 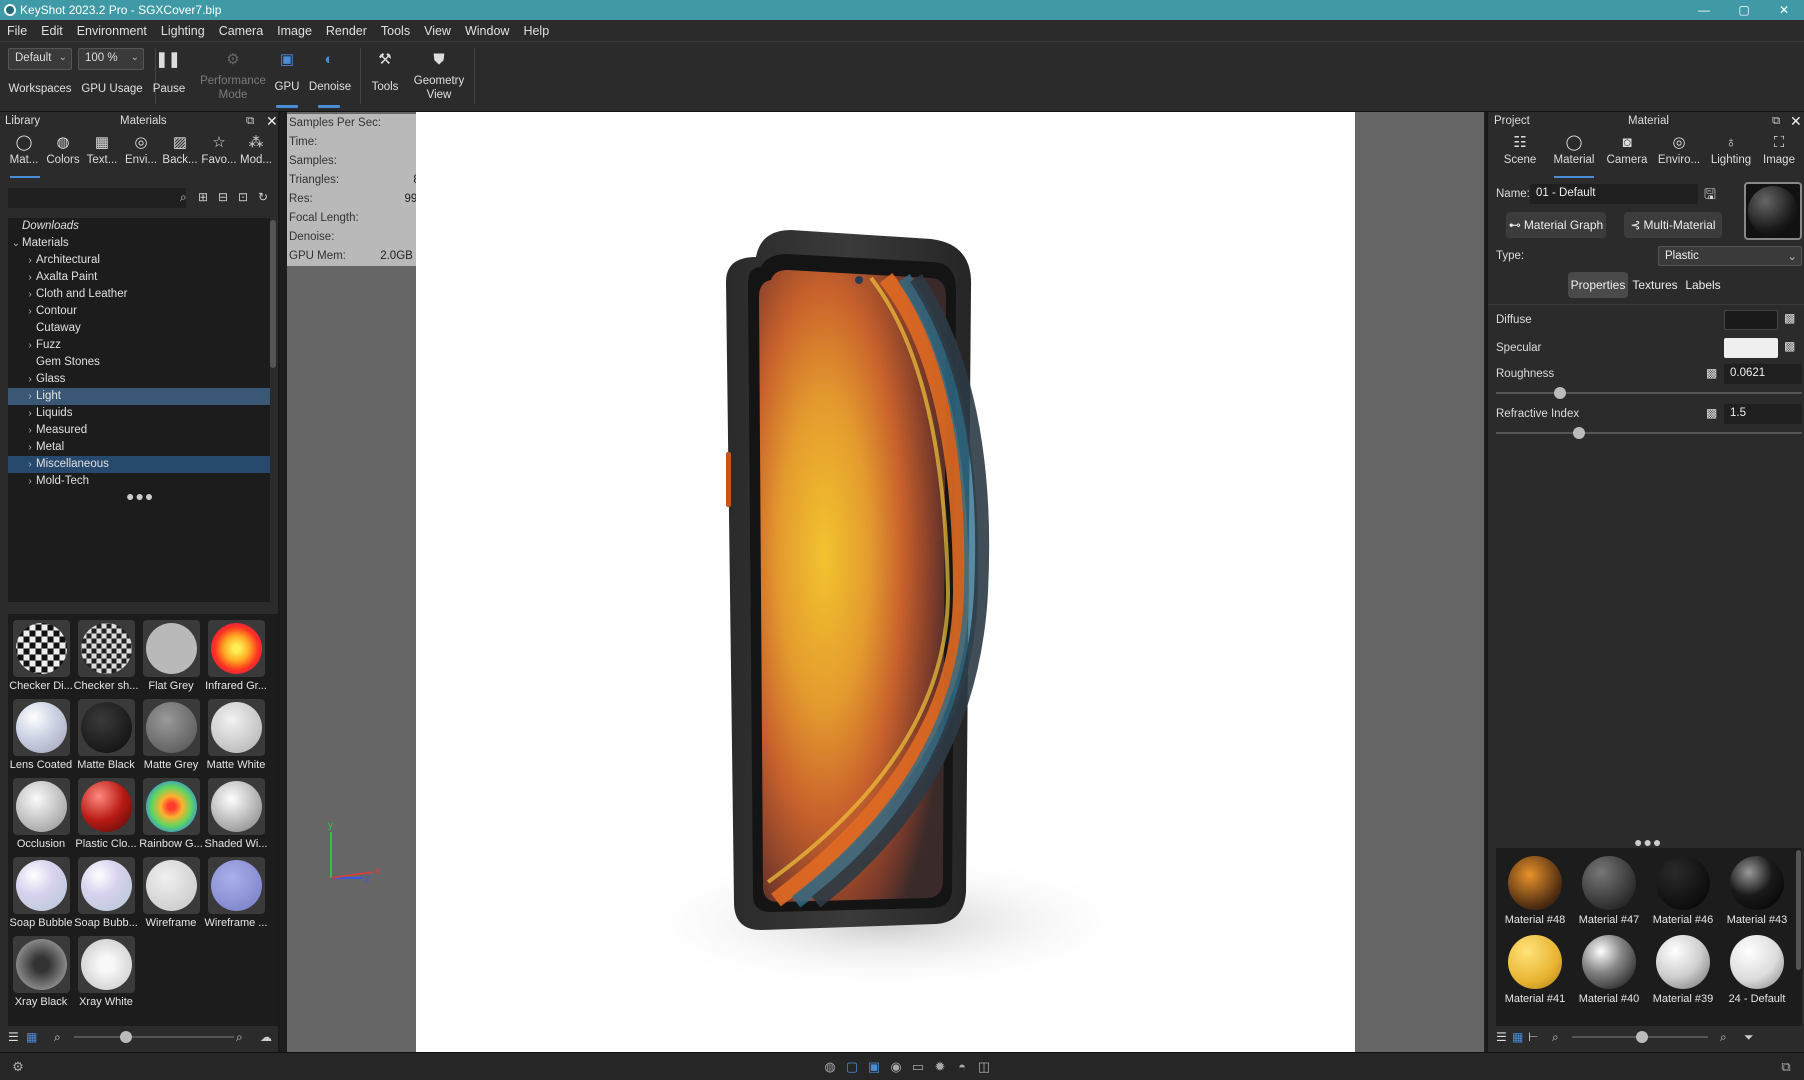 I want to click on refractive-index-slider, so click(x=1649, y=433).